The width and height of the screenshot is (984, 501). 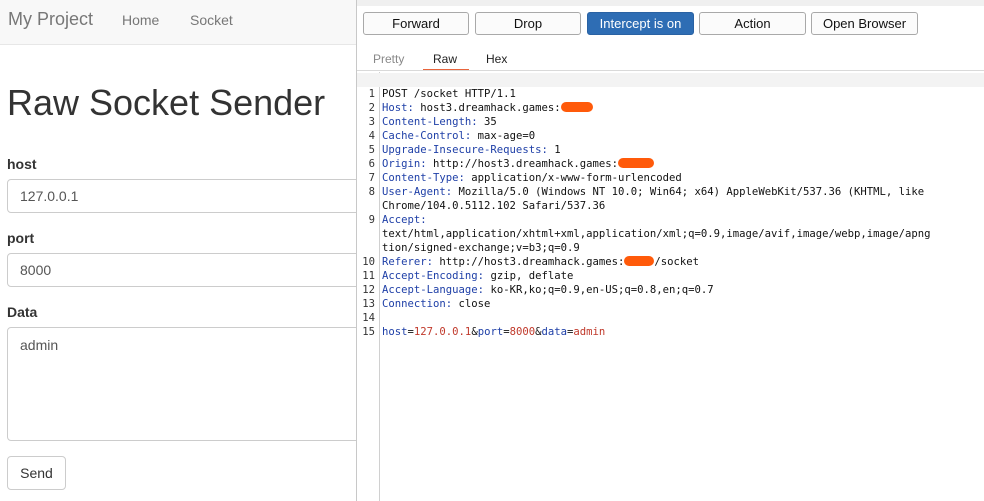 What do you see at coordinates (166, 102) in the screenshot?
I see `page-title: Raw Socket Sender` at bounding box center [166, 102].